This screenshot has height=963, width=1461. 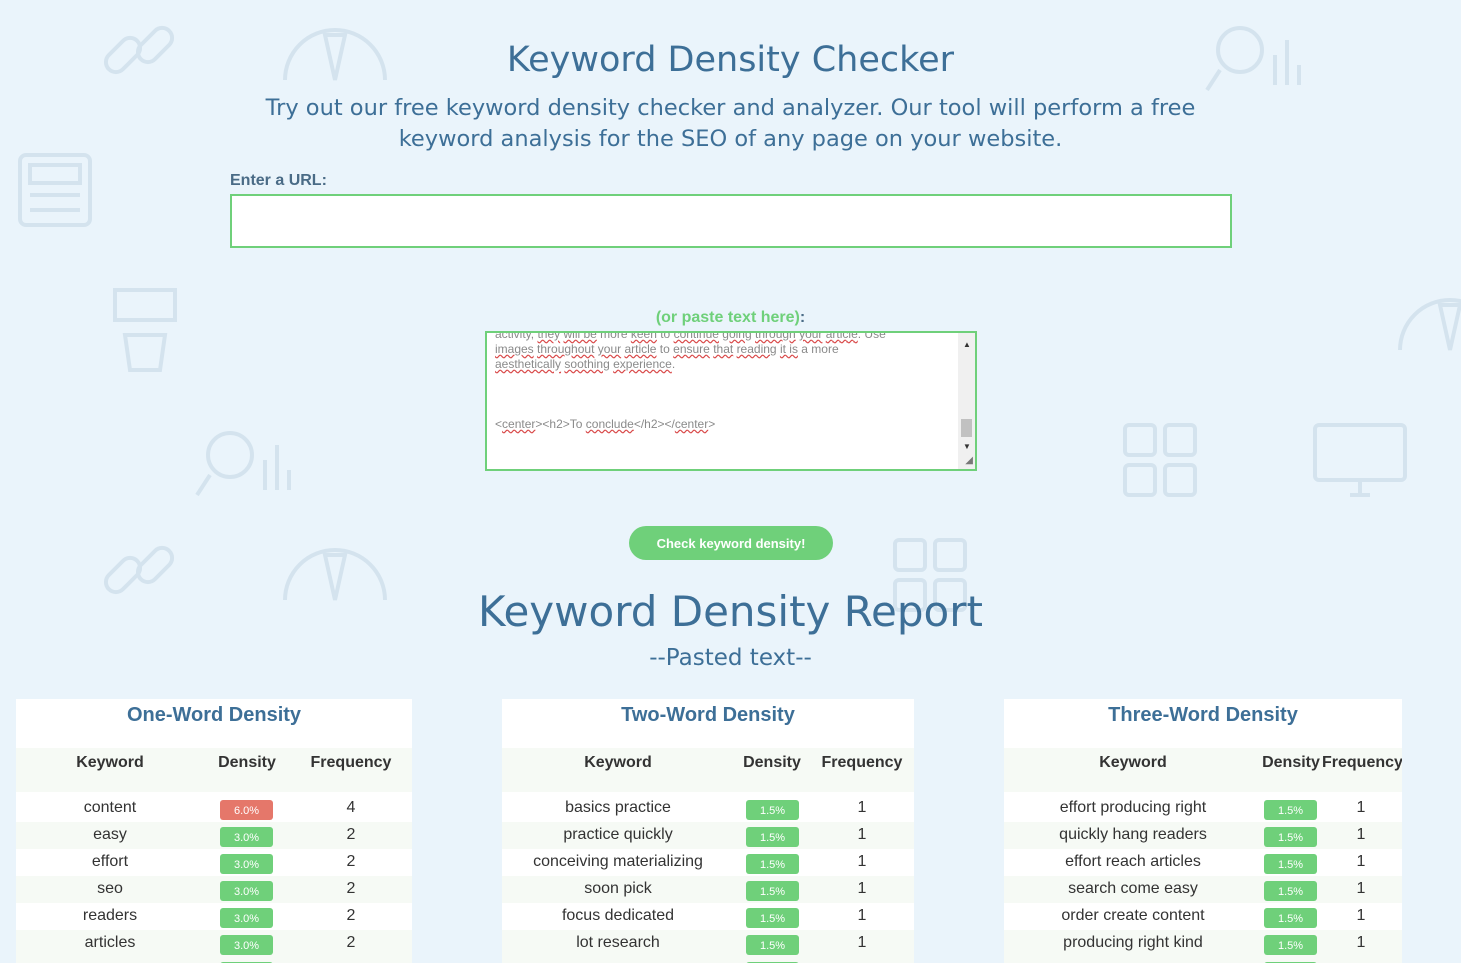 What do you see at coordinates (110, 861) in the screenshot?
I see `keyword-cell: effort` at bounding box center [110, 861].